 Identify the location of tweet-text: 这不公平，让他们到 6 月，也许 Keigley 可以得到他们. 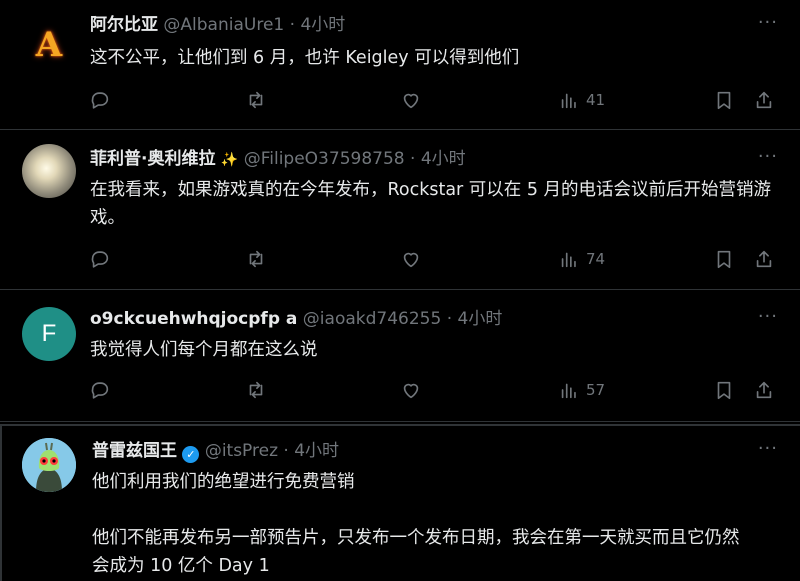
(305, 58).